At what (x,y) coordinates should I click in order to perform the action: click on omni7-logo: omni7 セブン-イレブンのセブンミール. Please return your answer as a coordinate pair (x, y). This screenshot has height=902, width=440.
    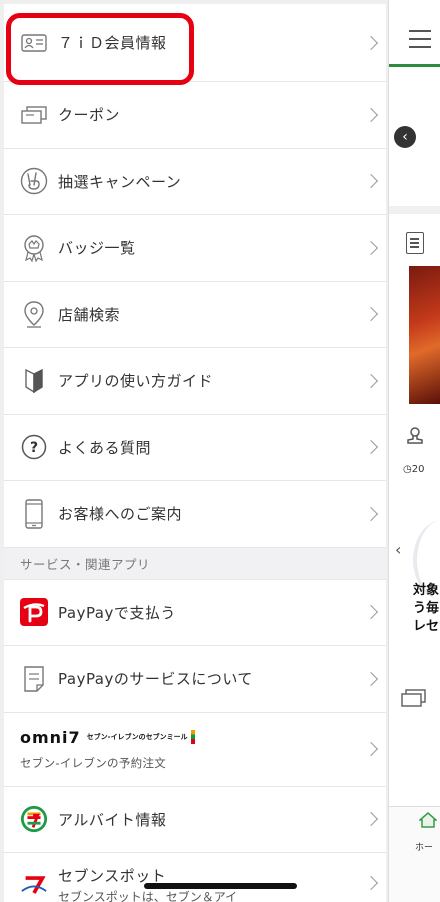
    Looking at the image, I should click on (107, 737).